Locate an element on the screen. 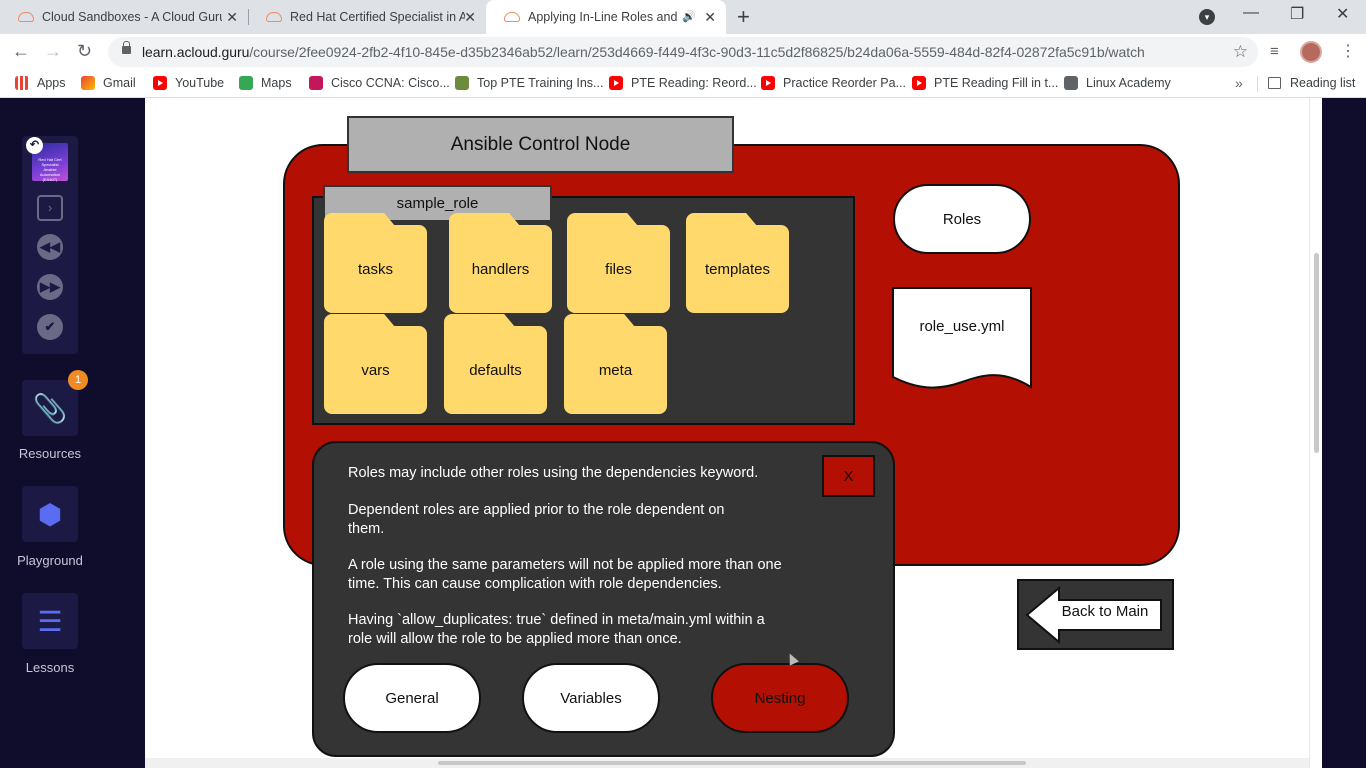 Image resolution: width=1366 pixels, height=768 pixels. scrollbar-thumb is located at coordinates (1316, 353).